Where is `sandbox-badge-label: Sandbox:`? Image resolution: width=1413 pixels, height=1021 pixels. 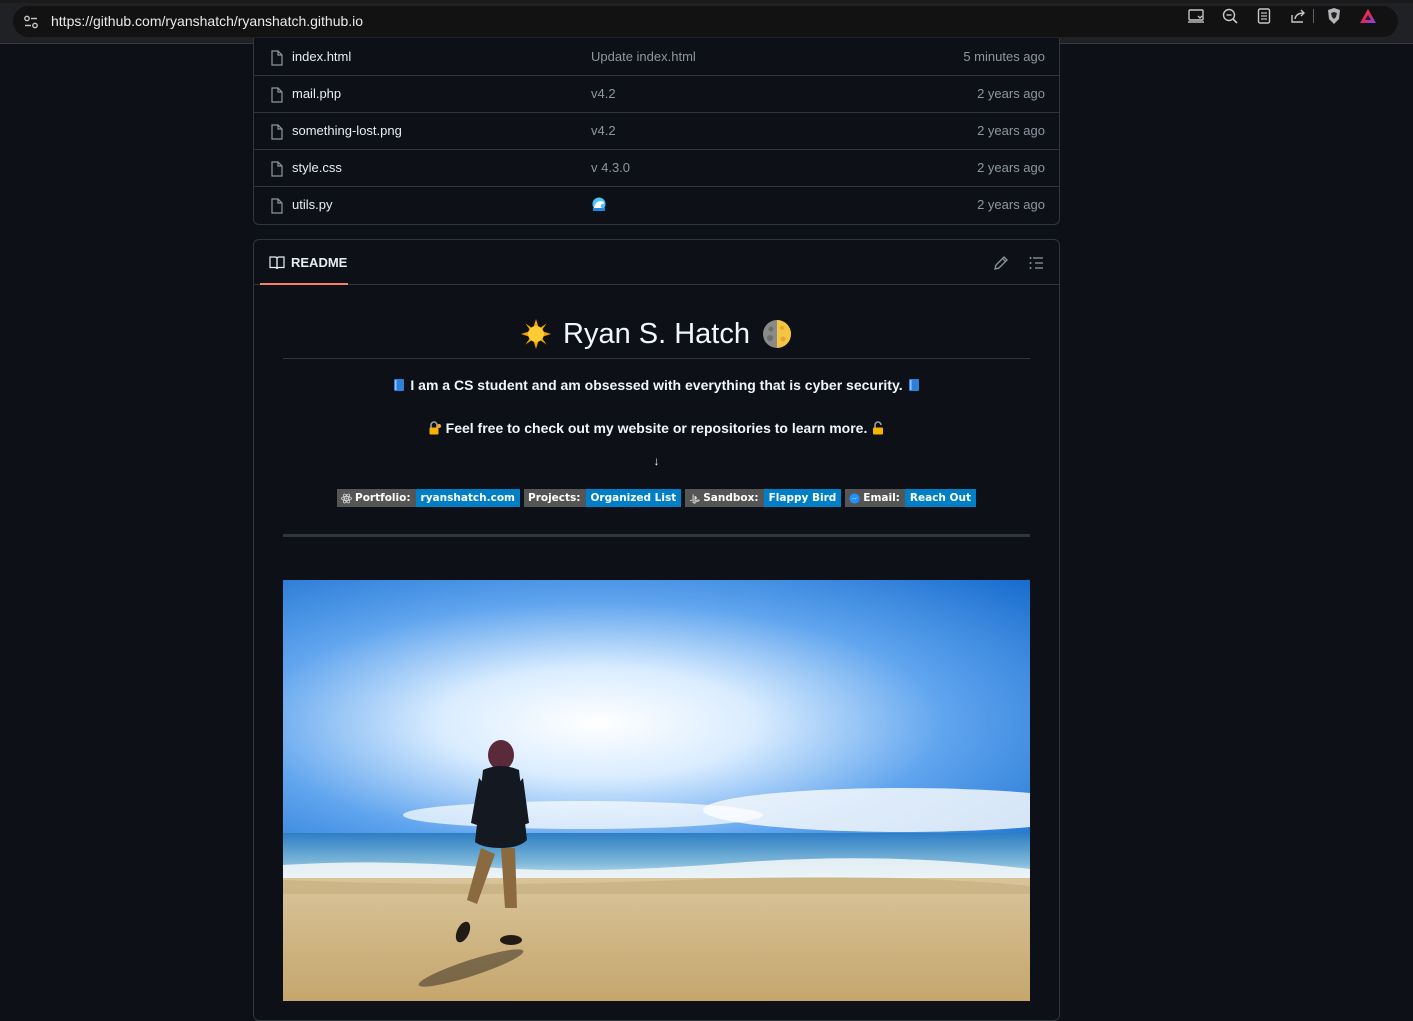
sandbox-badge-label: Sandbox: is located at coordinates (731, 498).